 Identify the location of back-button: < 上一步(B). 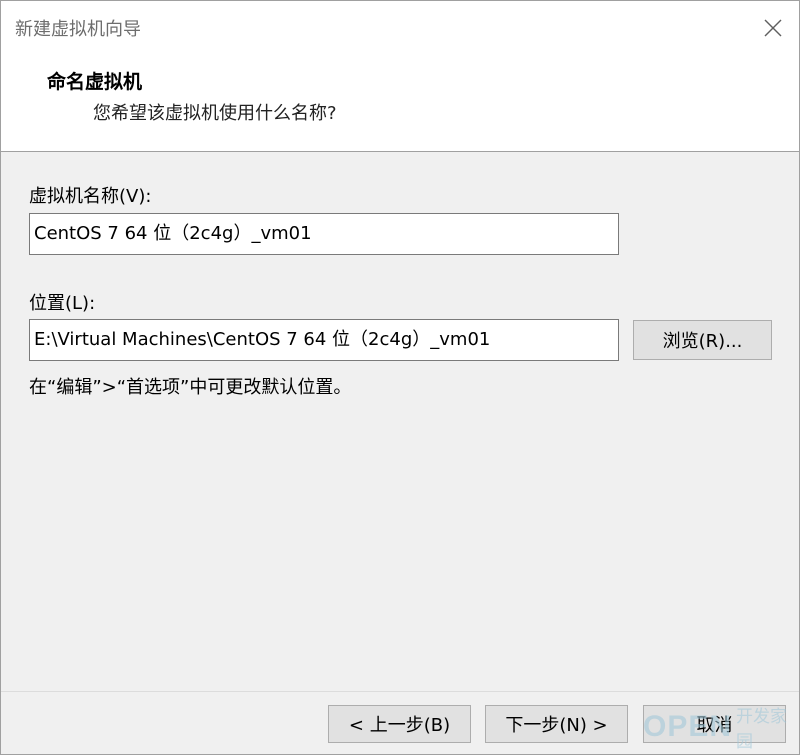
(399, 724).